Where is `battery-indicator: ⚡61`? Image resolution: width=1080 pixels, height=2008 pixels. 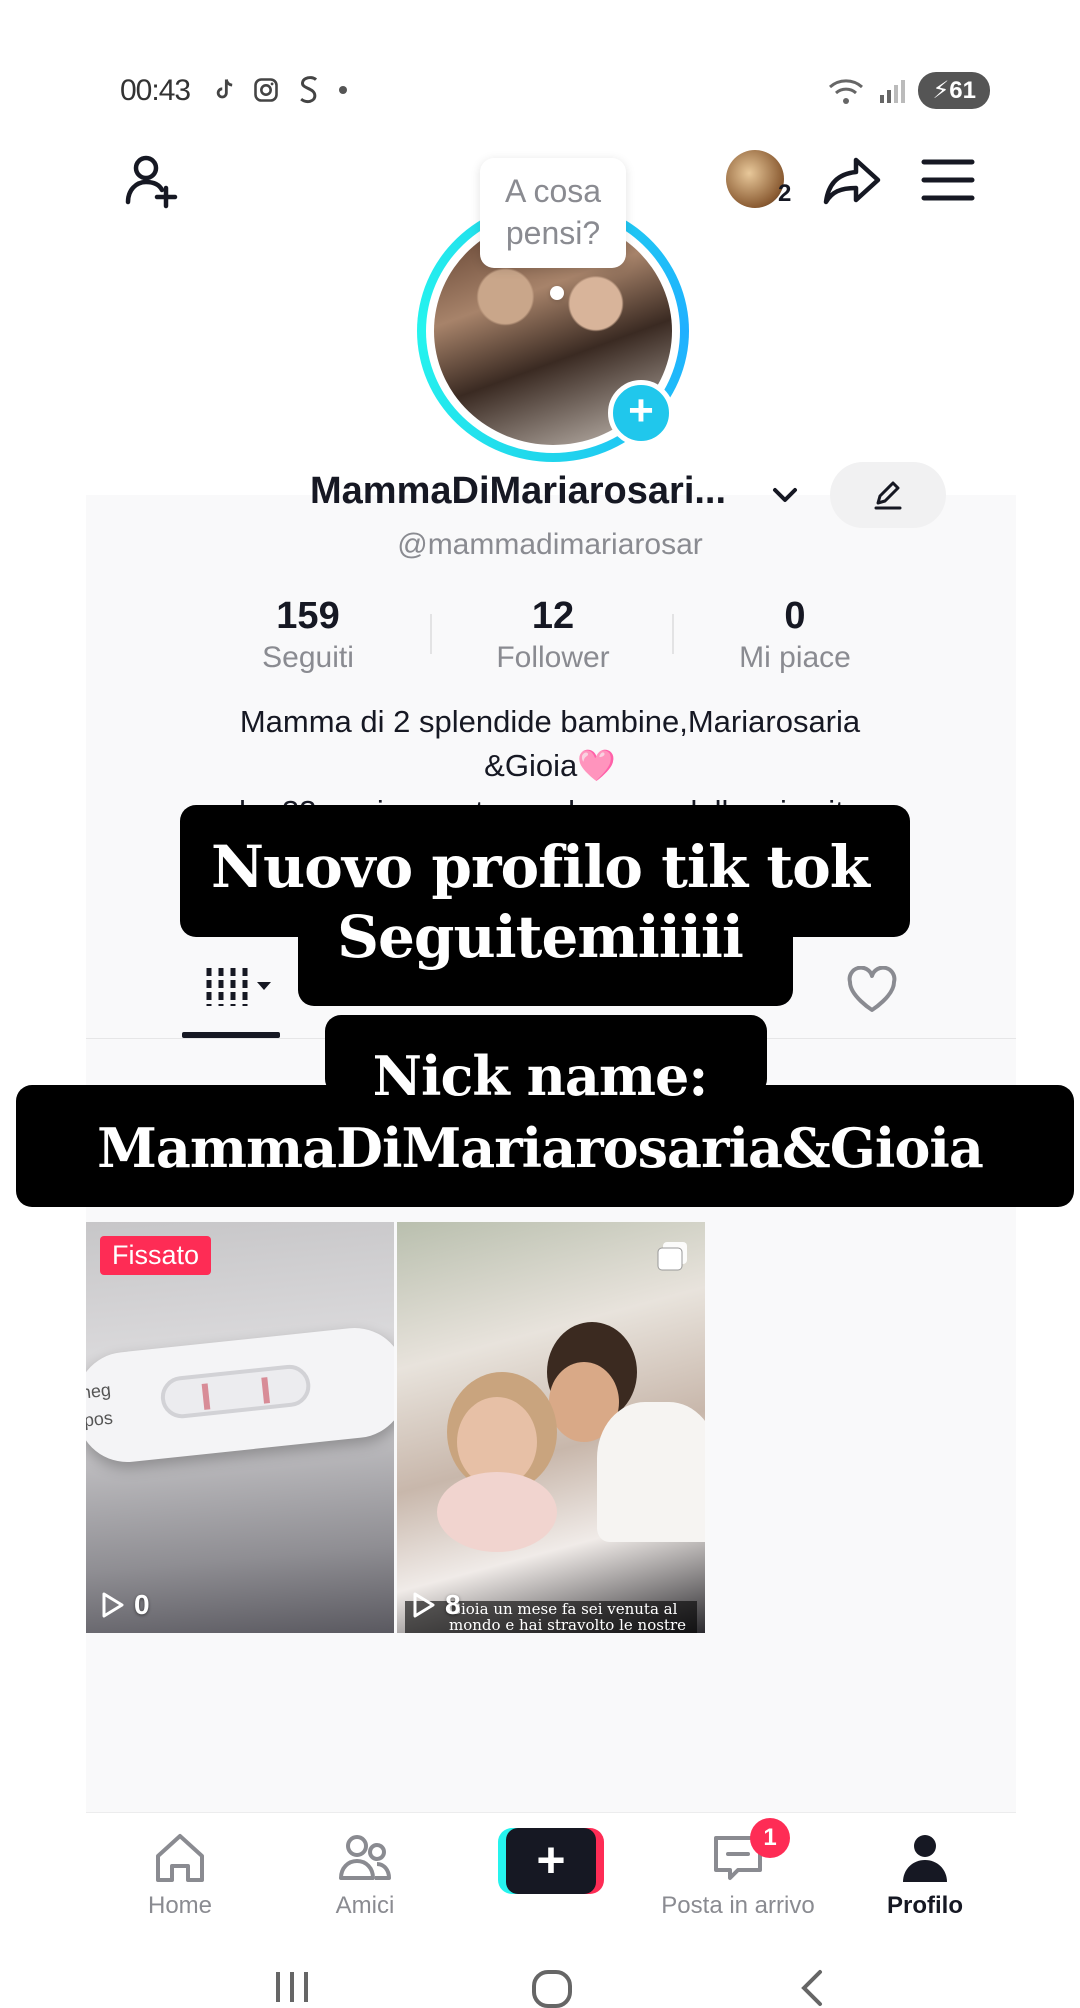 battery-indicator: ⚡61 is located at coordinates (954, 90).